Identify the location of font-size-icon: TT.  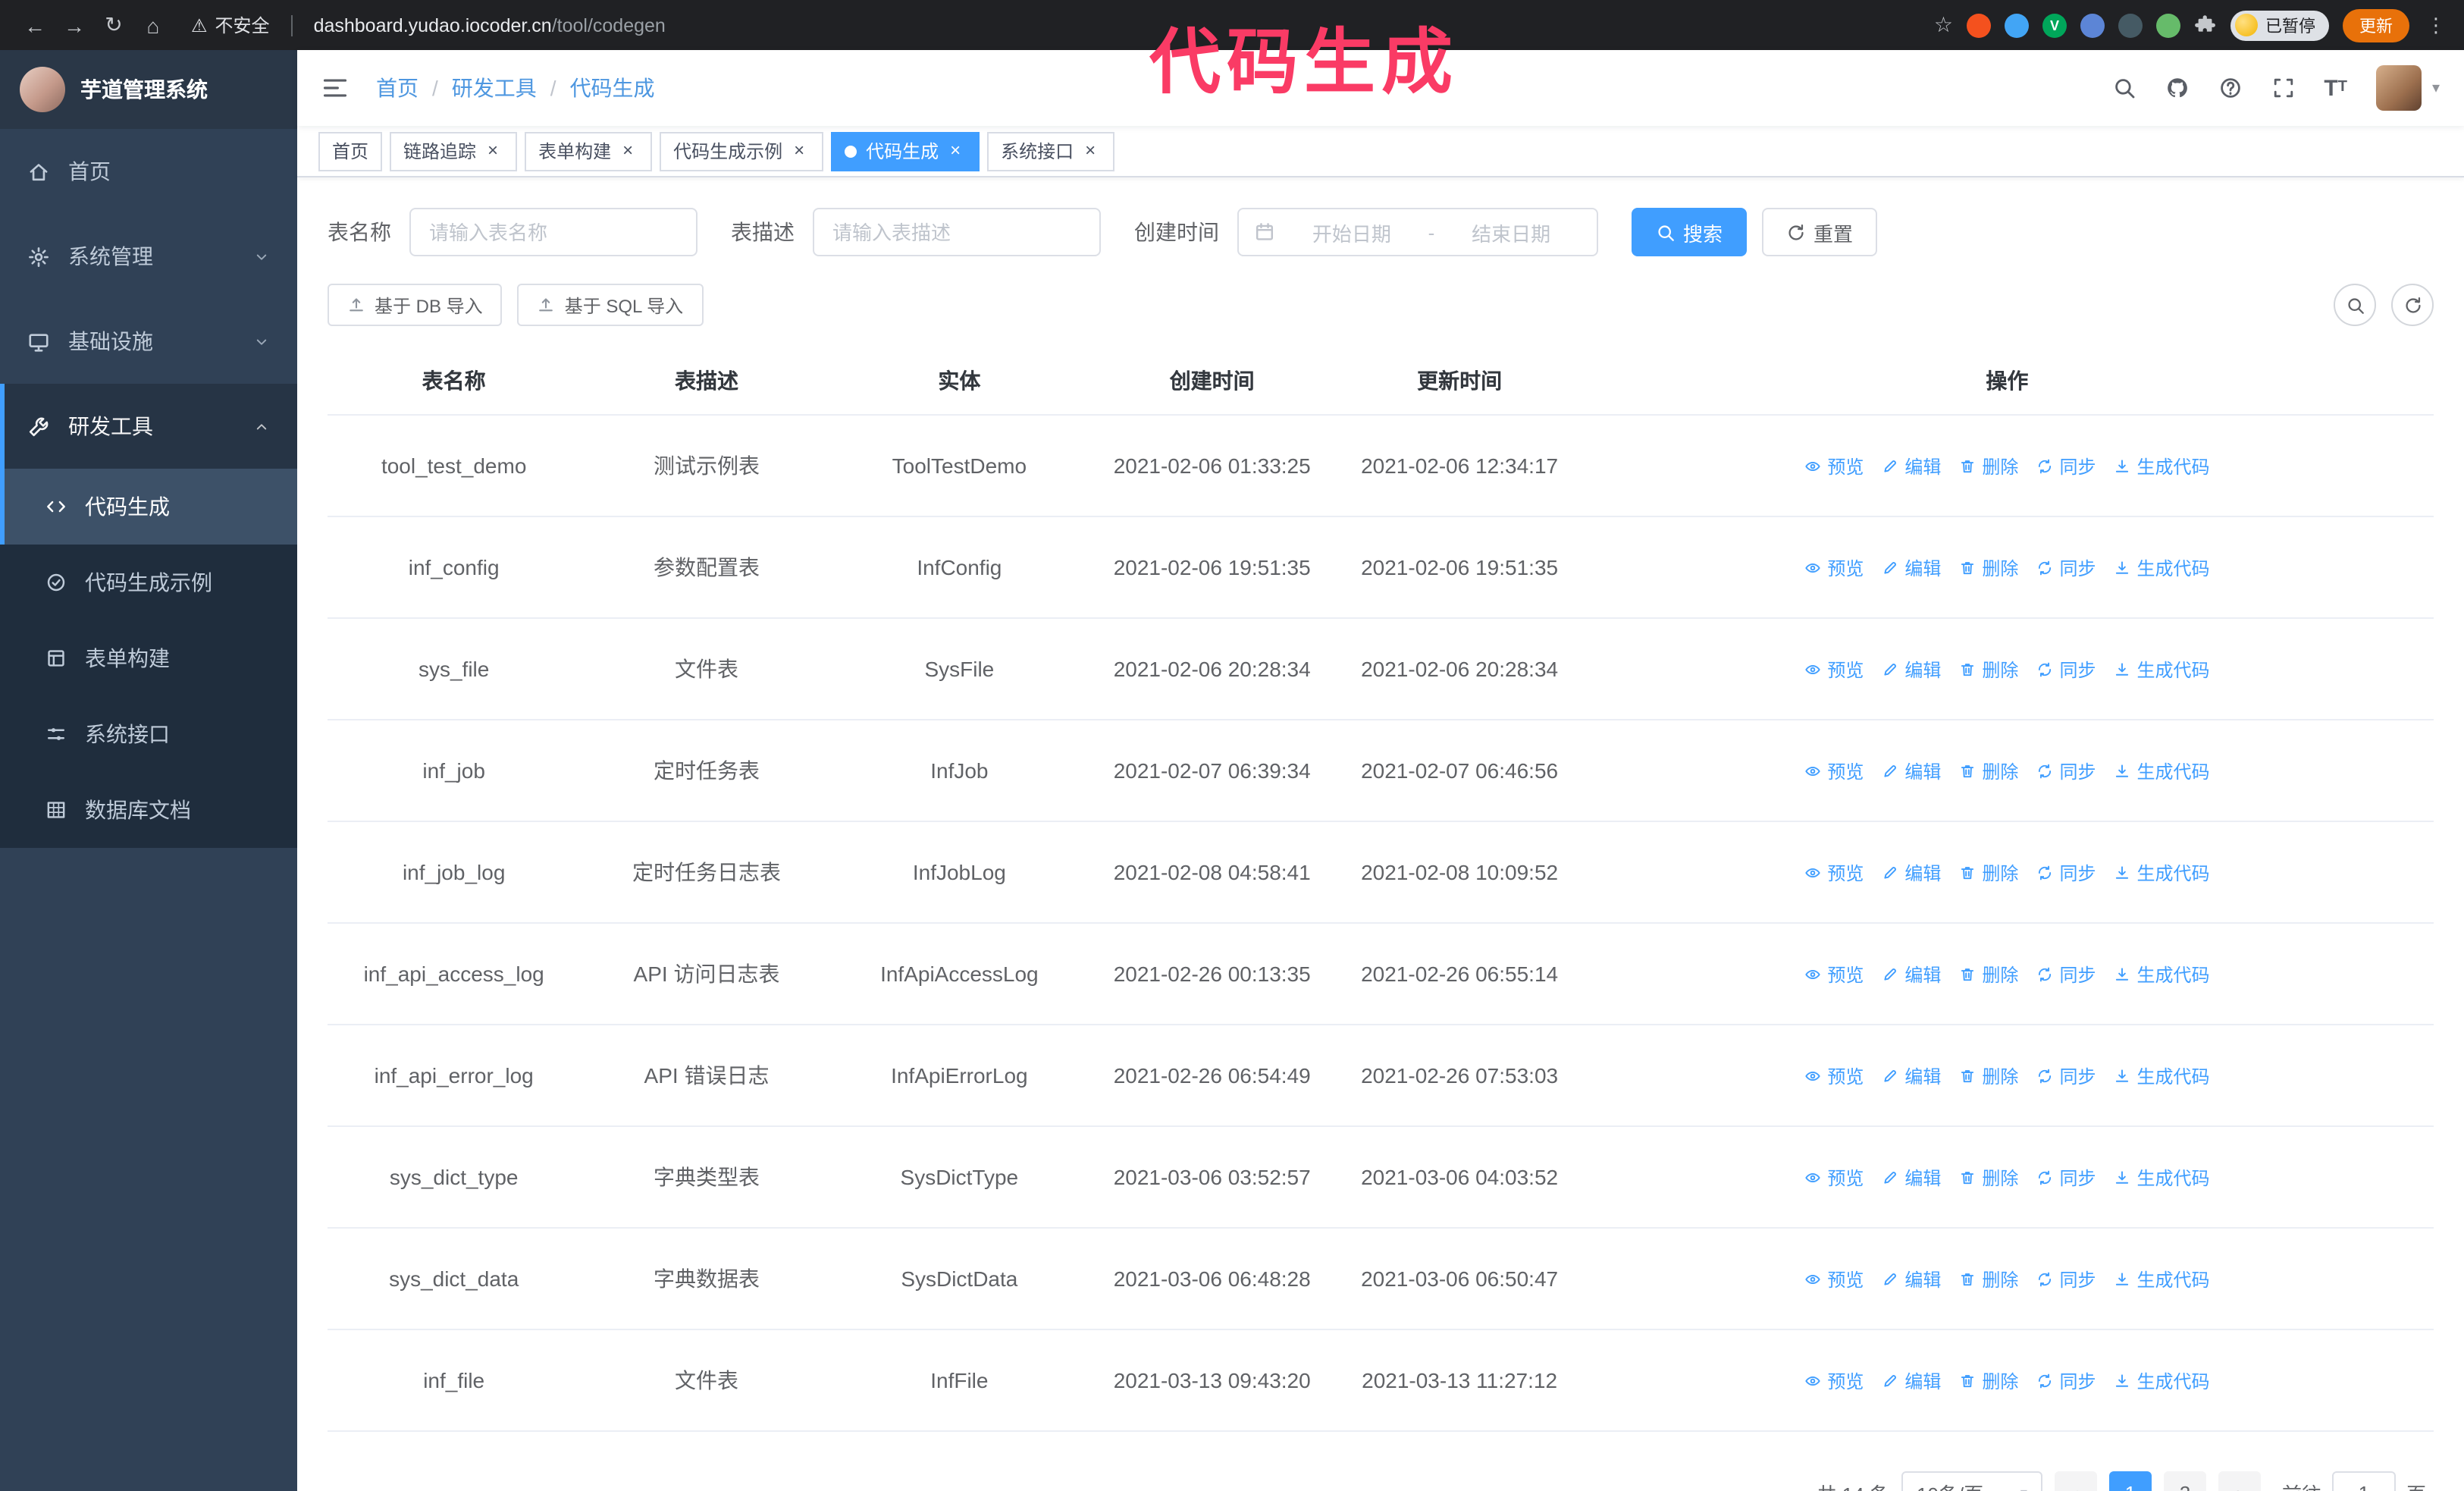
(2335, 88).